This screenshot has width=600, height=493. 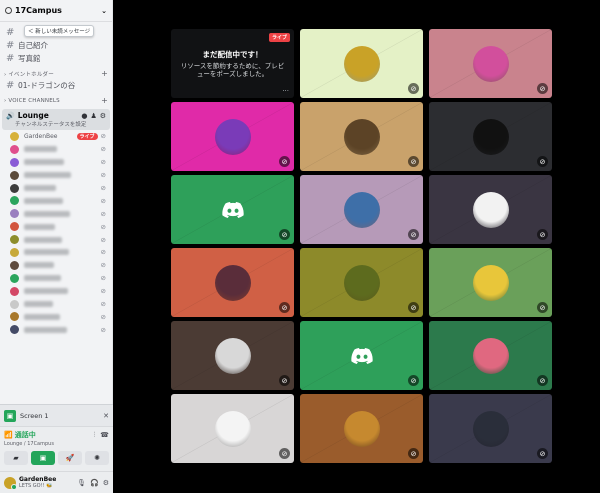 What do you see at coordinates (8, 435) in the screenshot?
I see `signal-icon: 📶` at bounding box center [8, 435].